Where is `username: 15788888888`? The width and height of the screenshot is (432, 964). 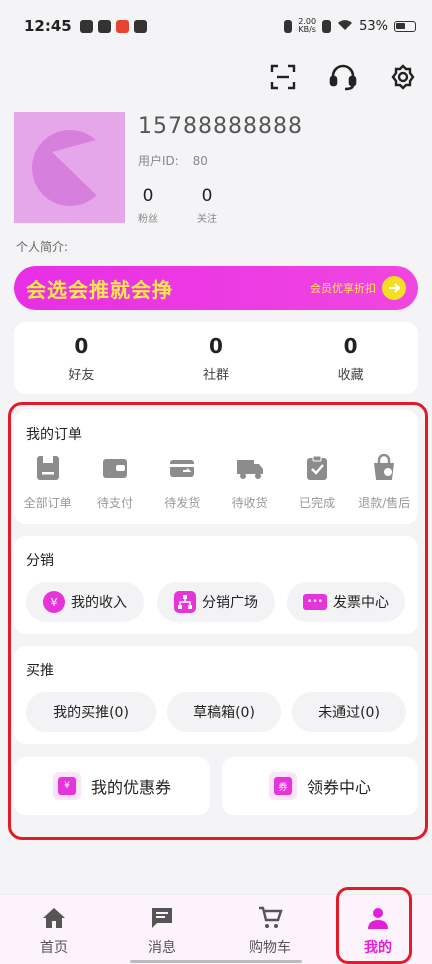
username: 15788888888 is located at coordinates (220, 126).